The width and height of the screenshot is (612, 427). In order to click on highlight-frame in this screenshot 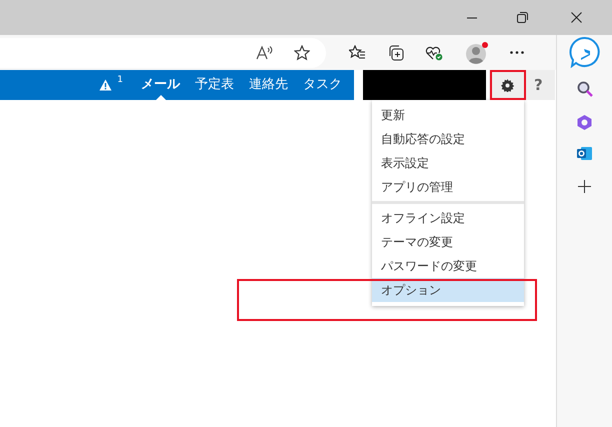, I will do `click(508, 85)`.